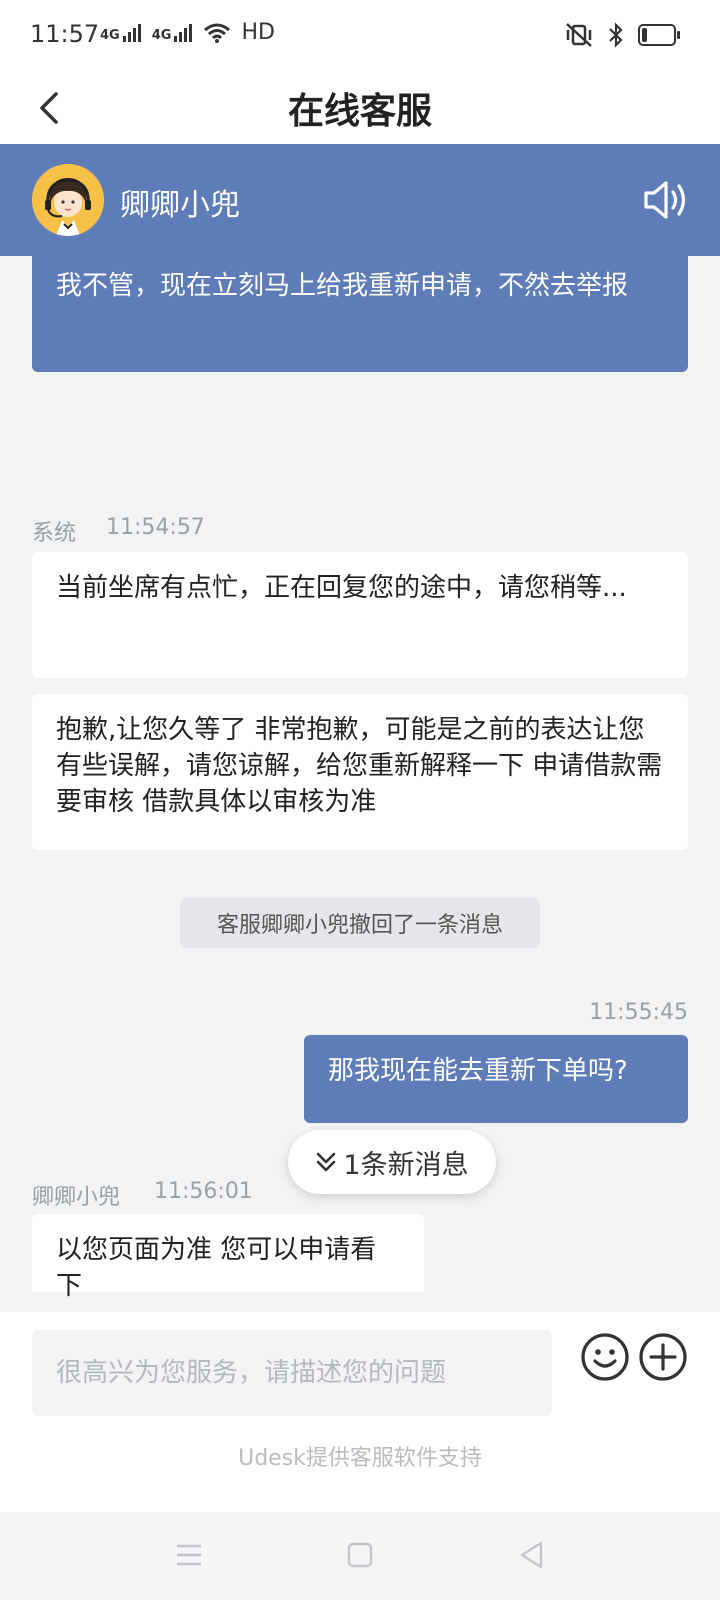  I want to click on back-nav-icon, so click(531, 1555).